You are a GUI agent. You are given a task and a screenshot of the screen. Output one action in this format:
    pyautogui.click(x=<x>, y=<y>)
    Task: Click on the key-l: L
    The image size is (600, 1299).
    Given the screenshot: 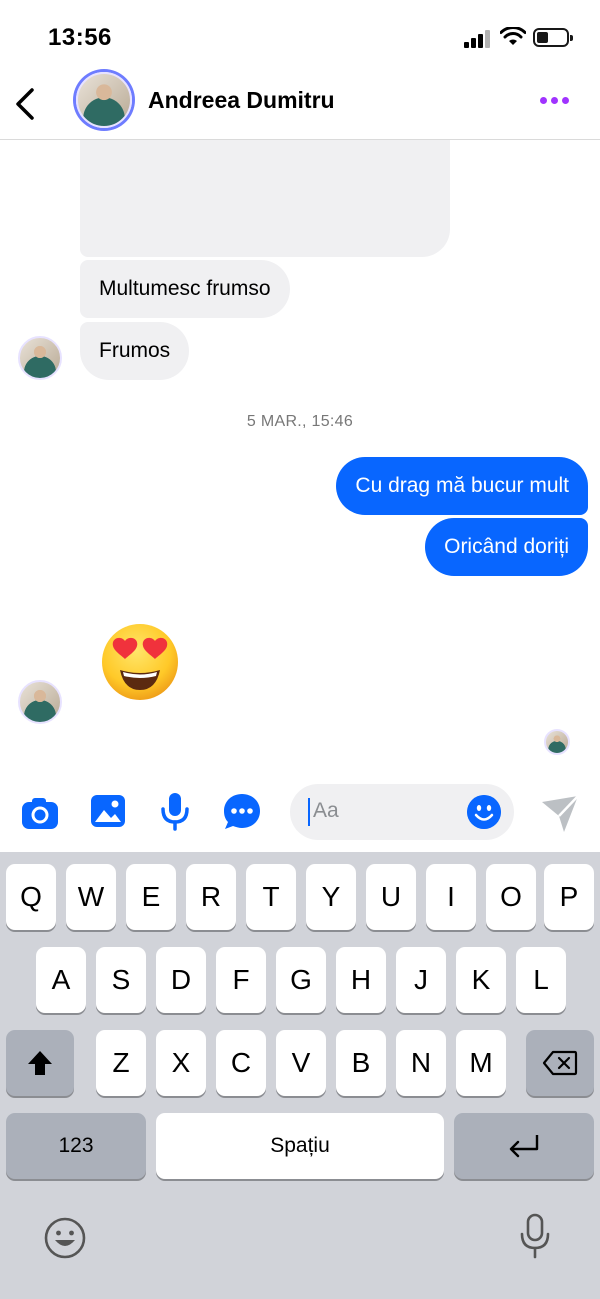 What is the action you would take?
    pyautogui.click(x=541, y=980)
    